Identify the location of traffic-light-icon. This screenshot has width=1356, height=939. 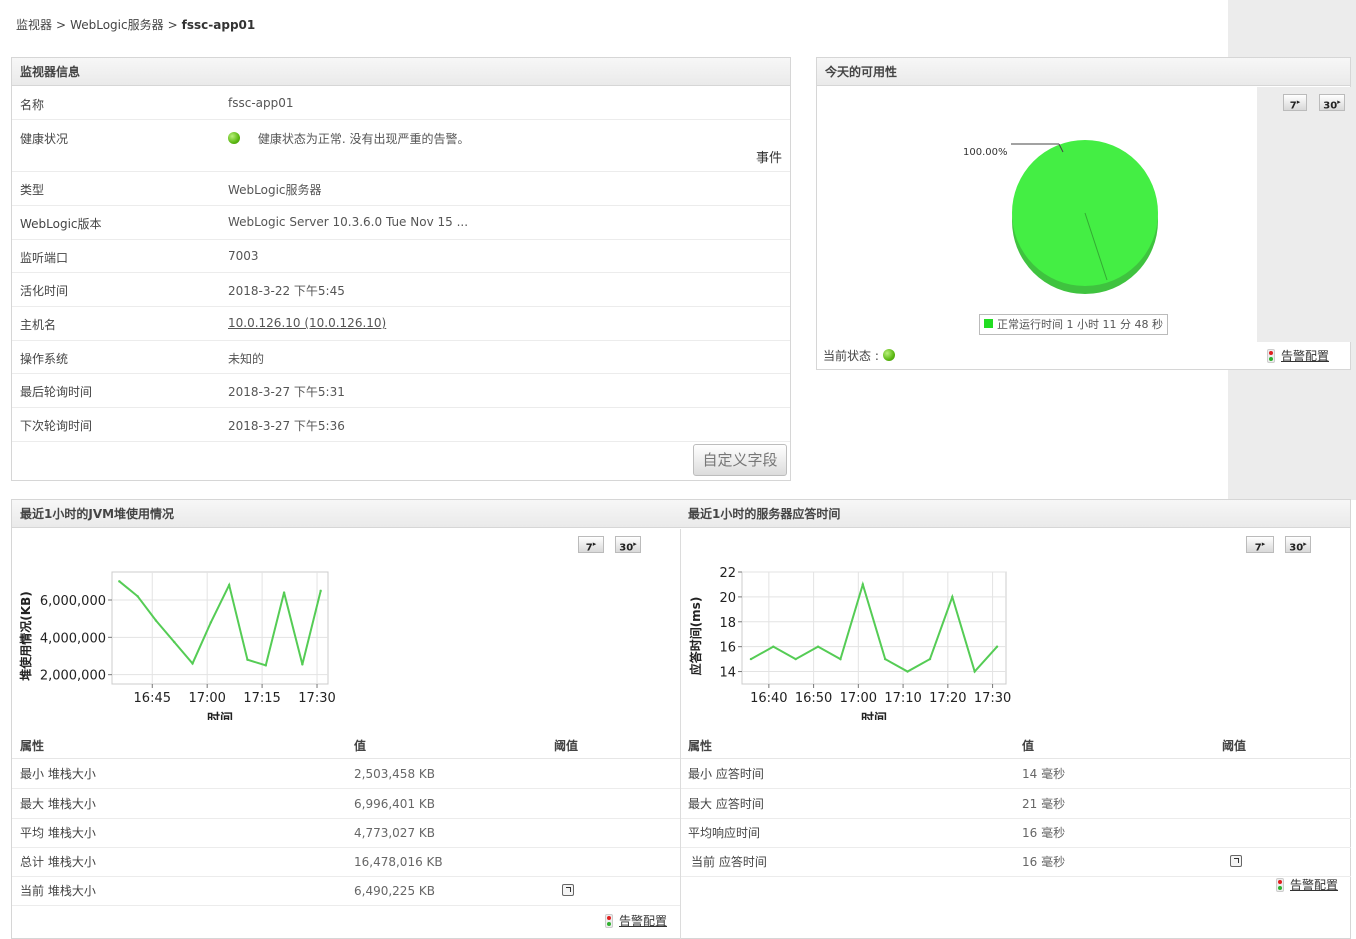
(609, 921).